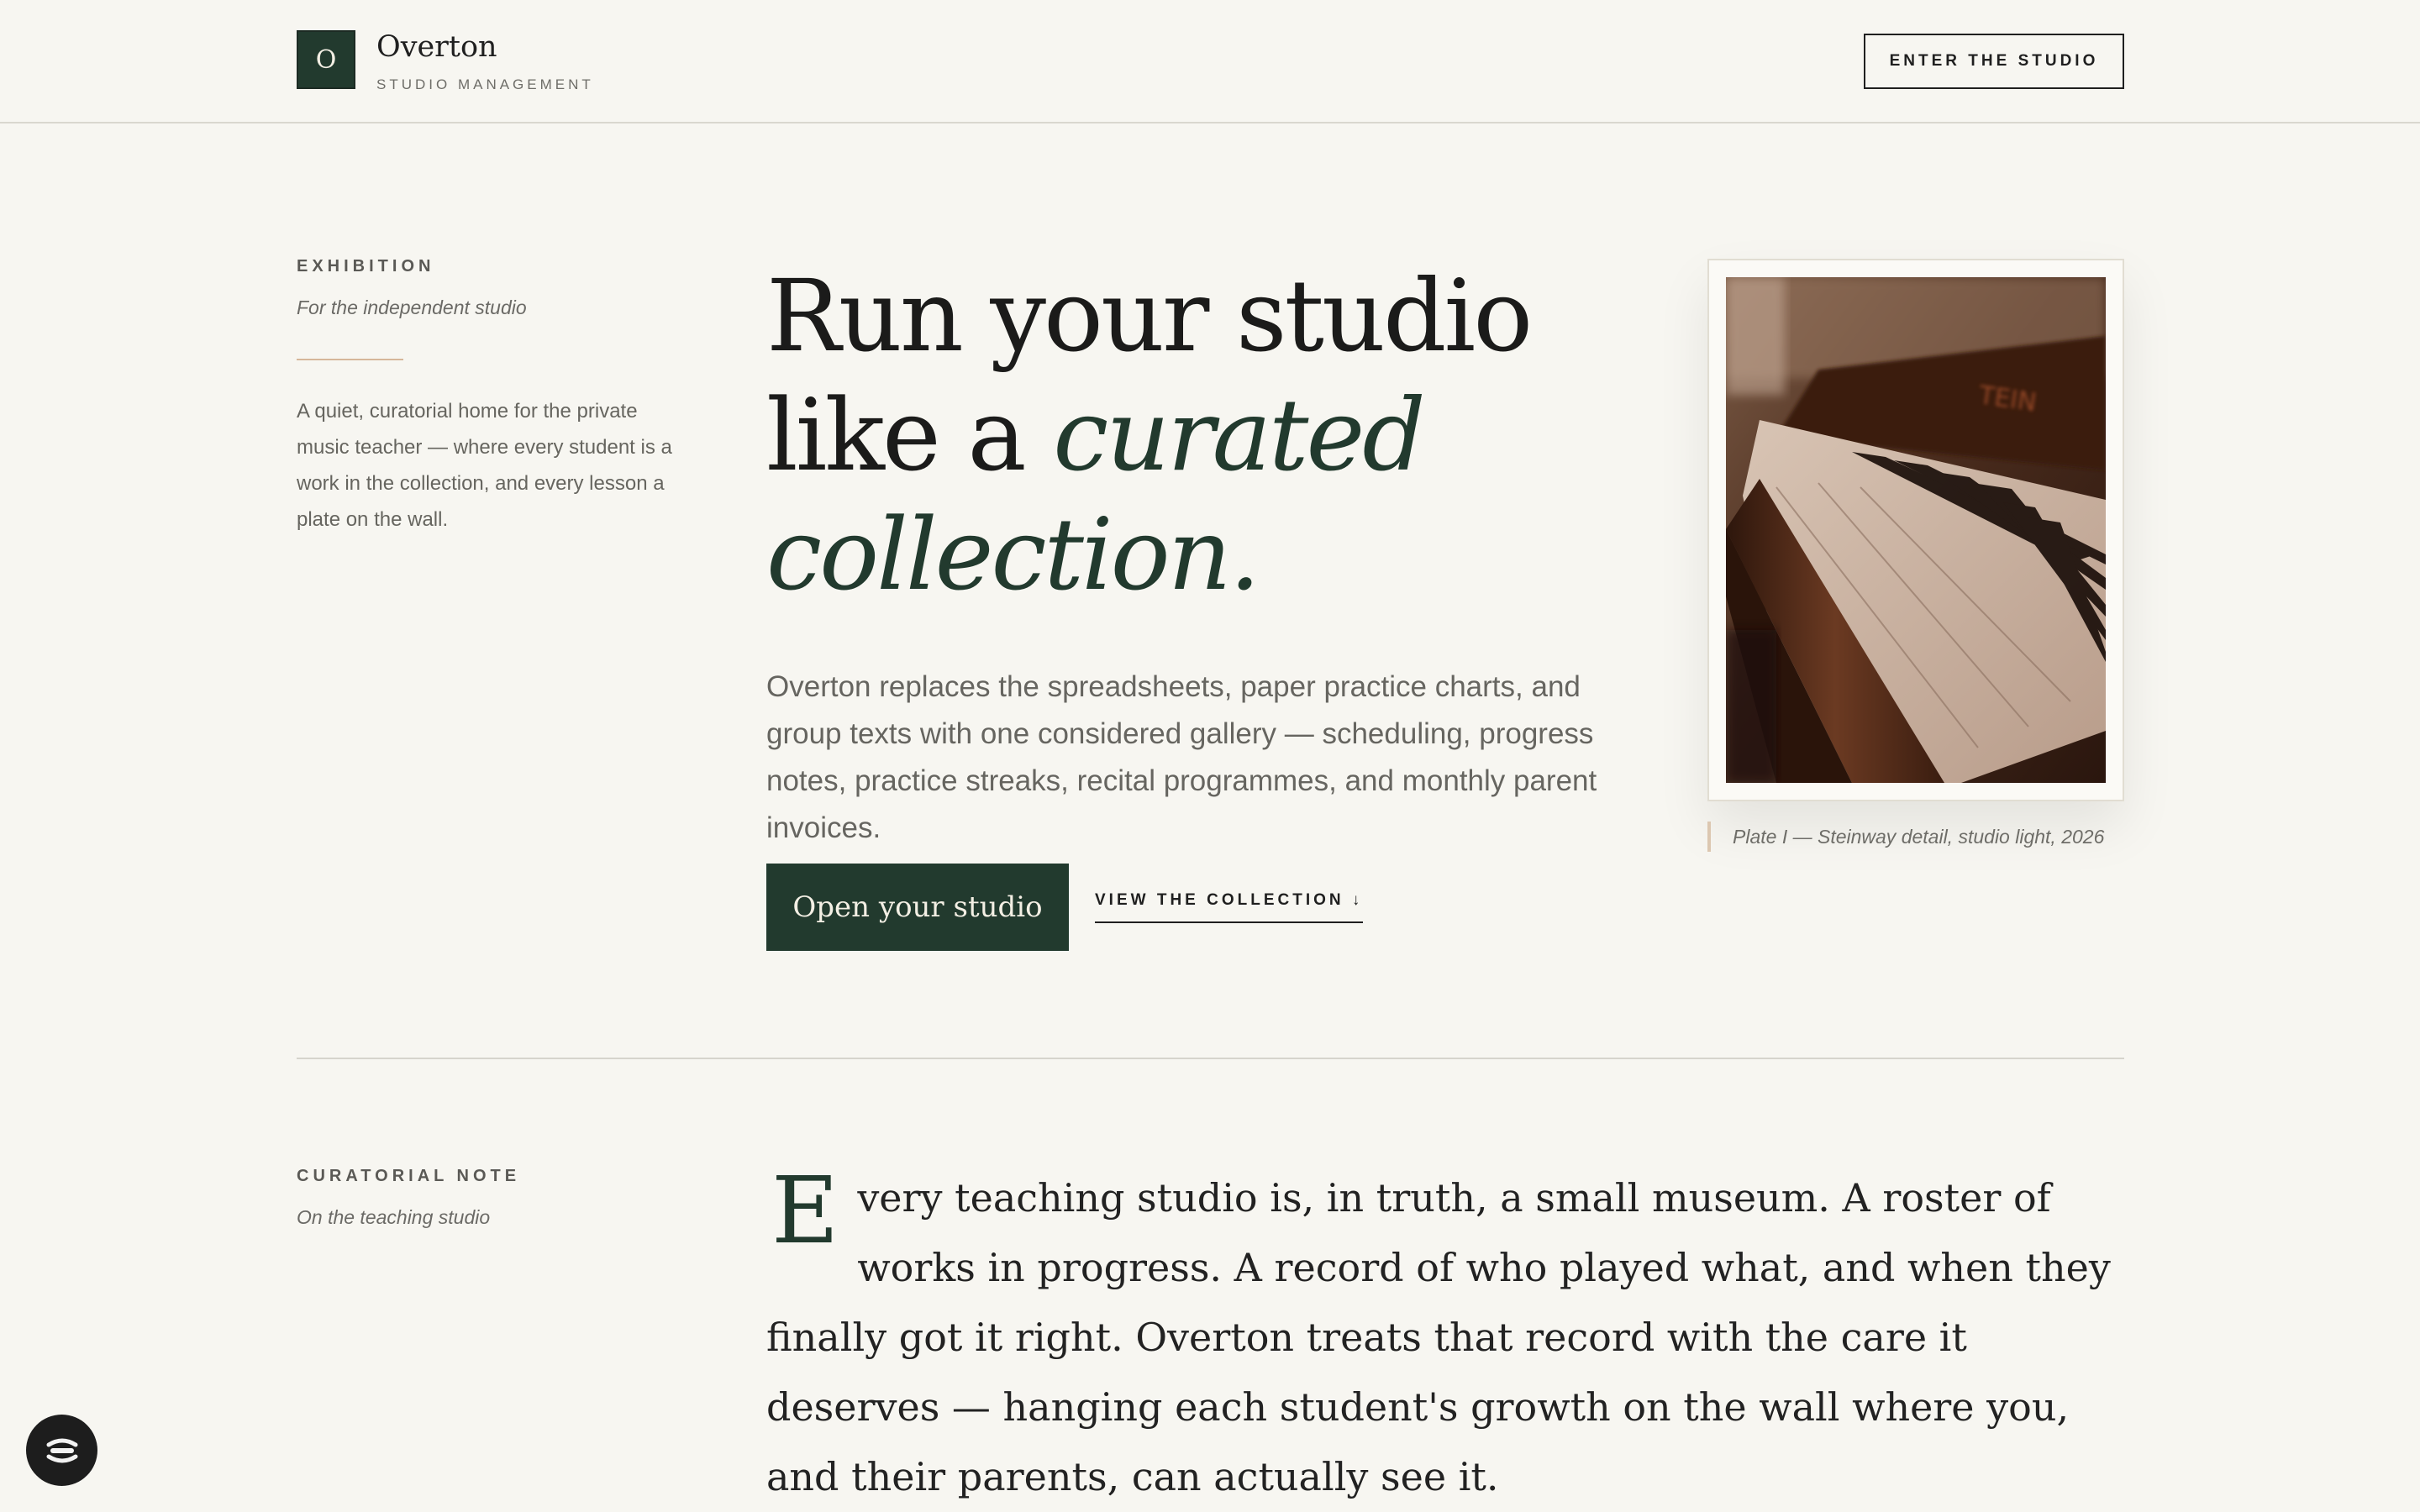 Image resolution: width=2420 pixels, height=1512 pixels. I want to click on exhibition-eyebrow: EXHIBITION, so click(366, 266).